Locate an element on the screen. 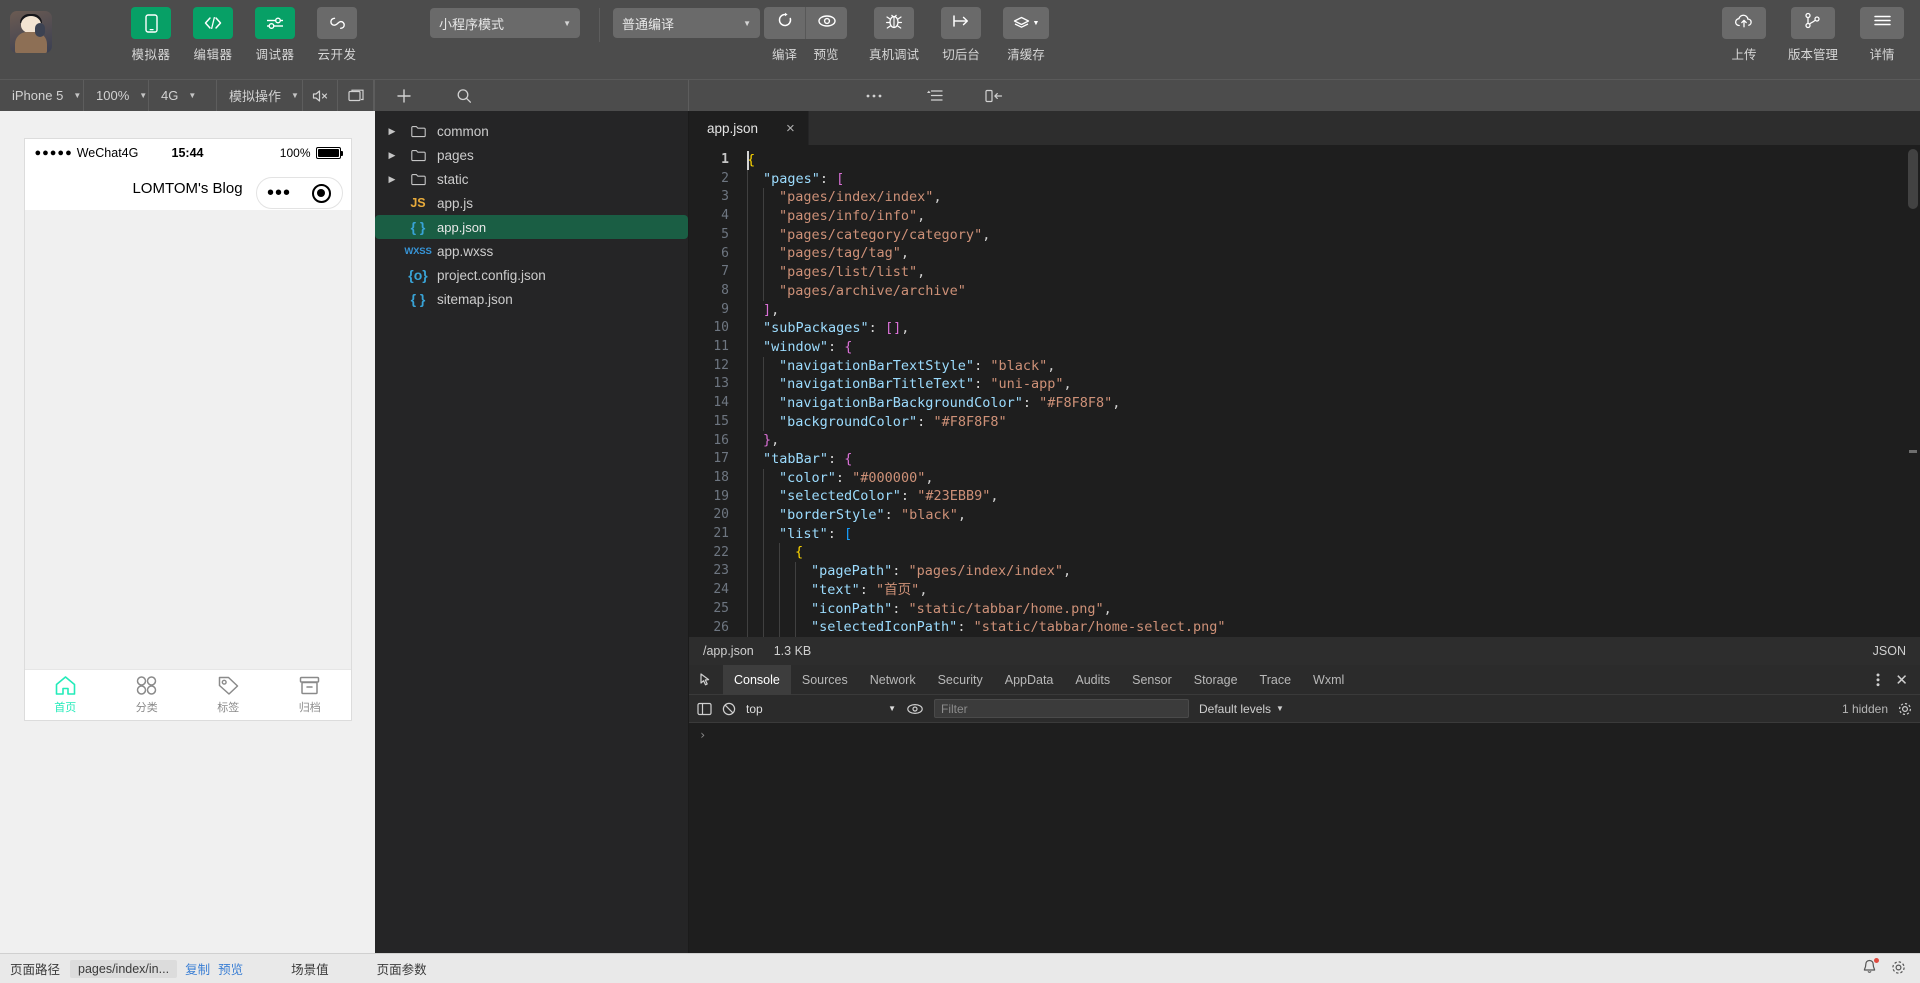 This screenshot has height=983, width=1920. devtools-close-icon: ✕ is located at coordinates (1903, 680).